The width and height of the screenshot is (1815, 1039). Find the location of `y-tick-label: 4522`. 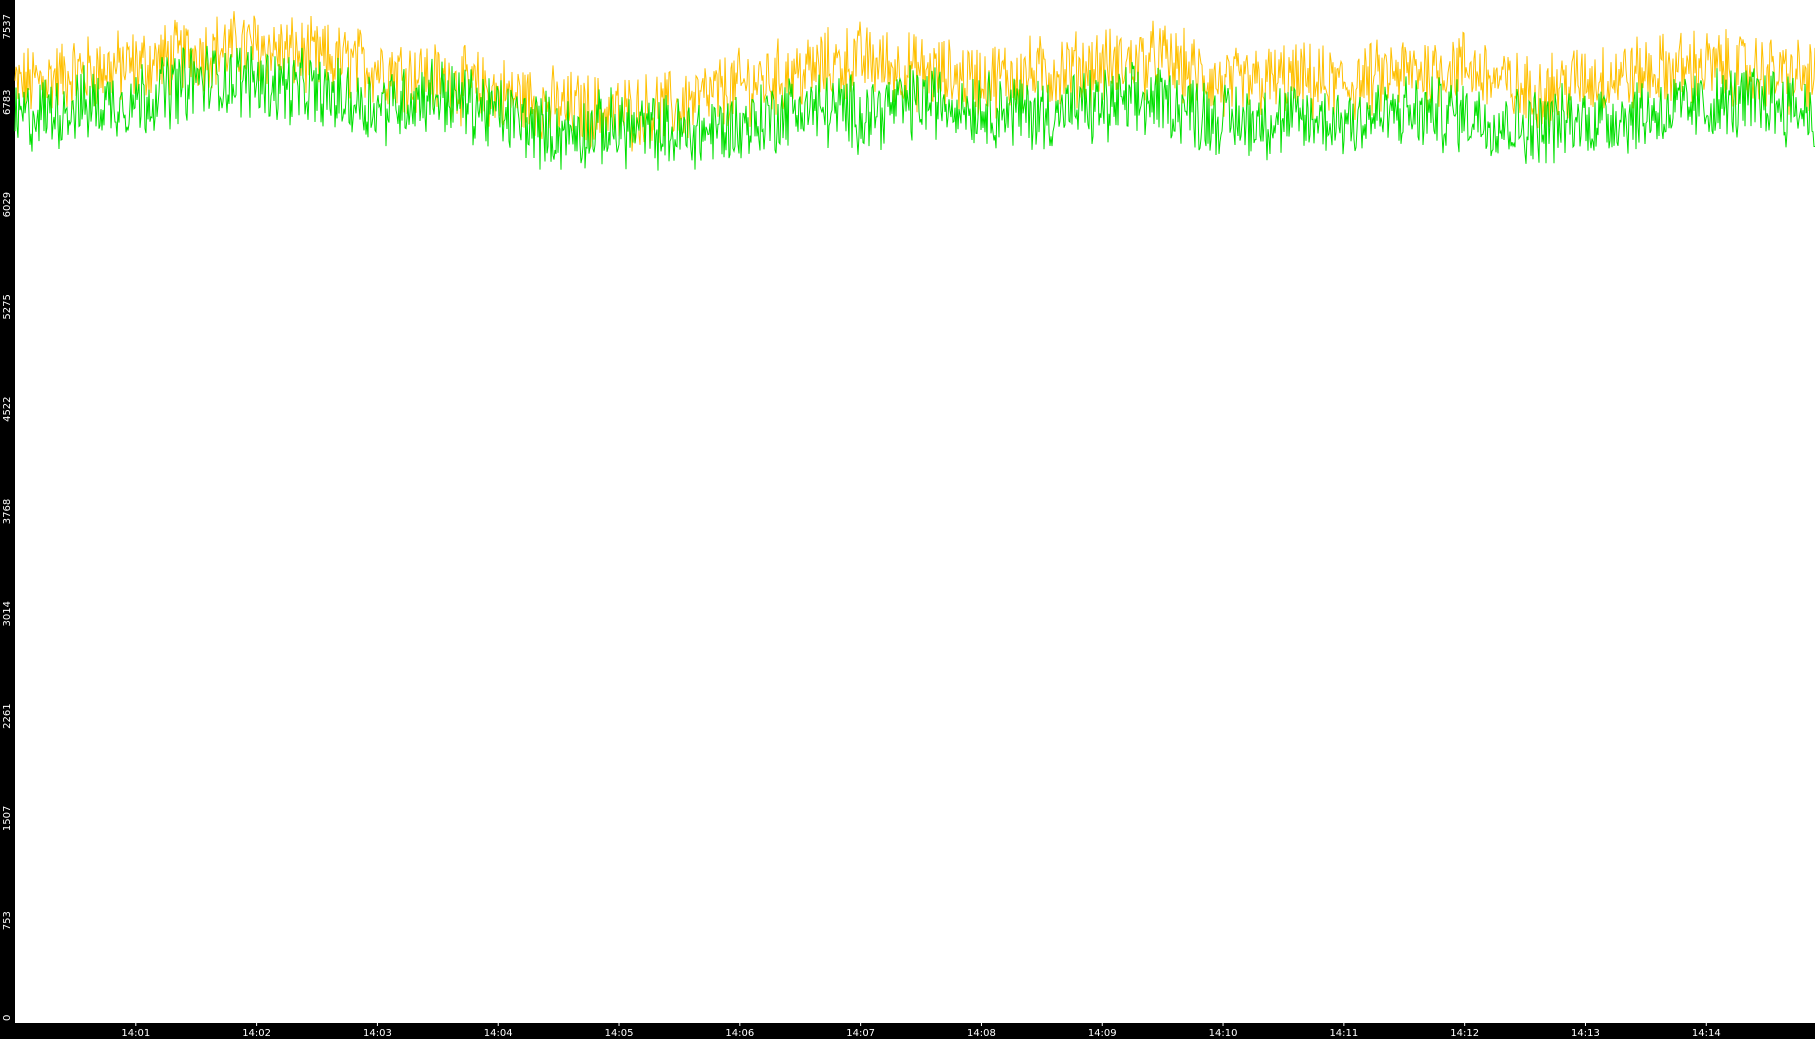

y-tick-label: 4522 is located at coordinates (7, 408).